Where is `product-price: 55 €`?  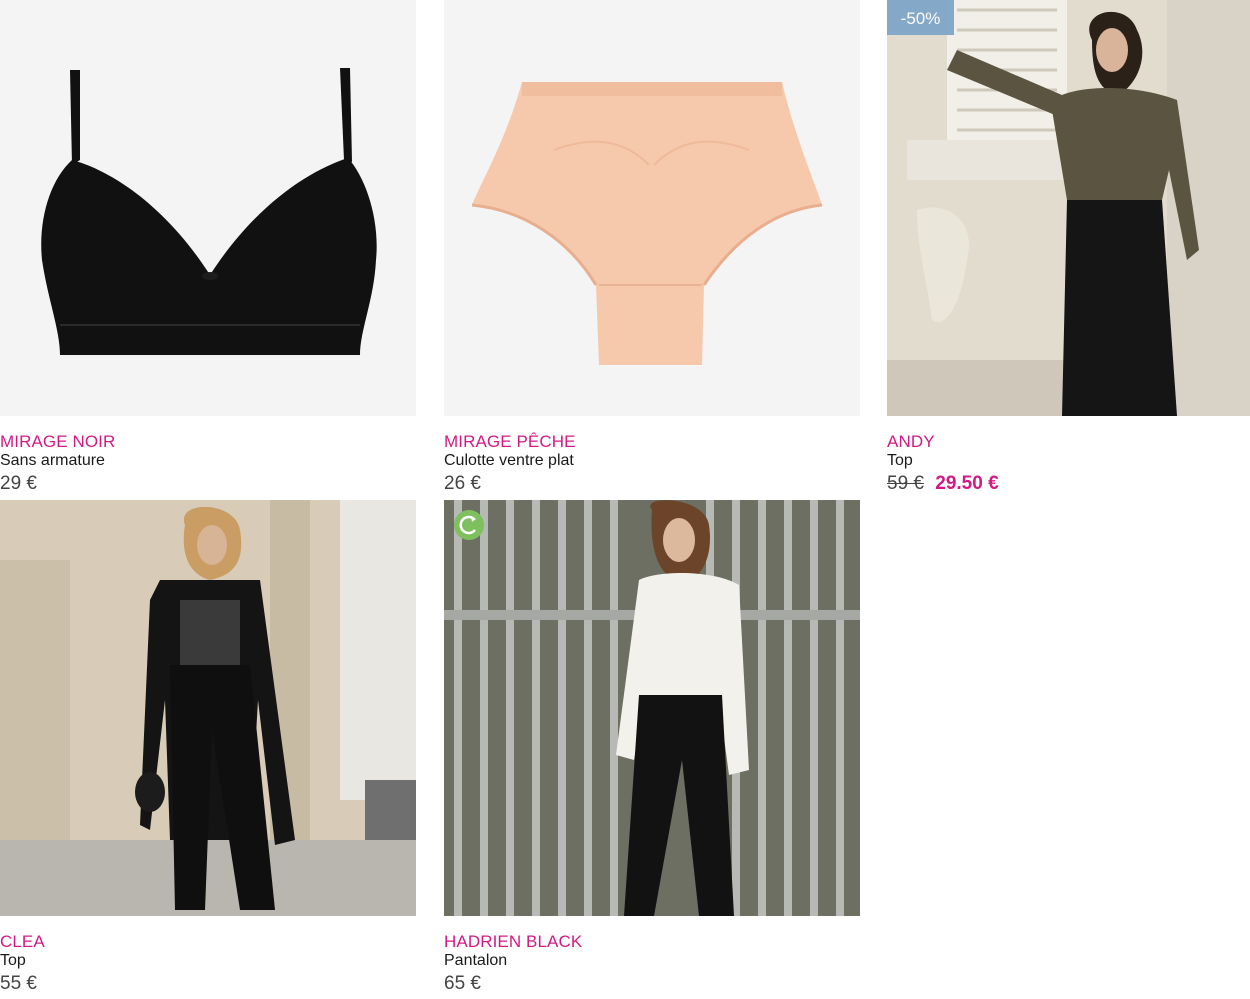
product-price: 55 € is located at coordinates (208, 984).